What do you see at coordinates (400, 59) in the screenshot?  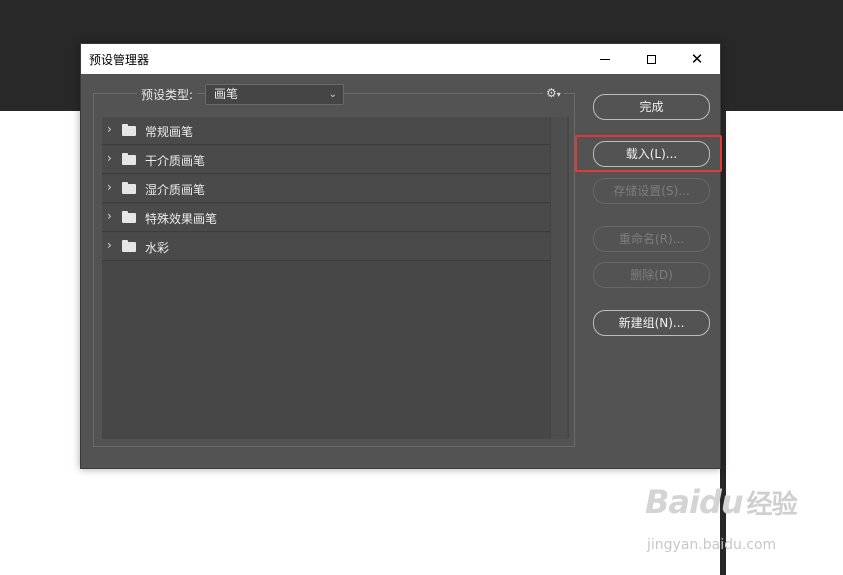 I see `title-bar: 预设管理器 ✕` at bounding box center [400, 59].